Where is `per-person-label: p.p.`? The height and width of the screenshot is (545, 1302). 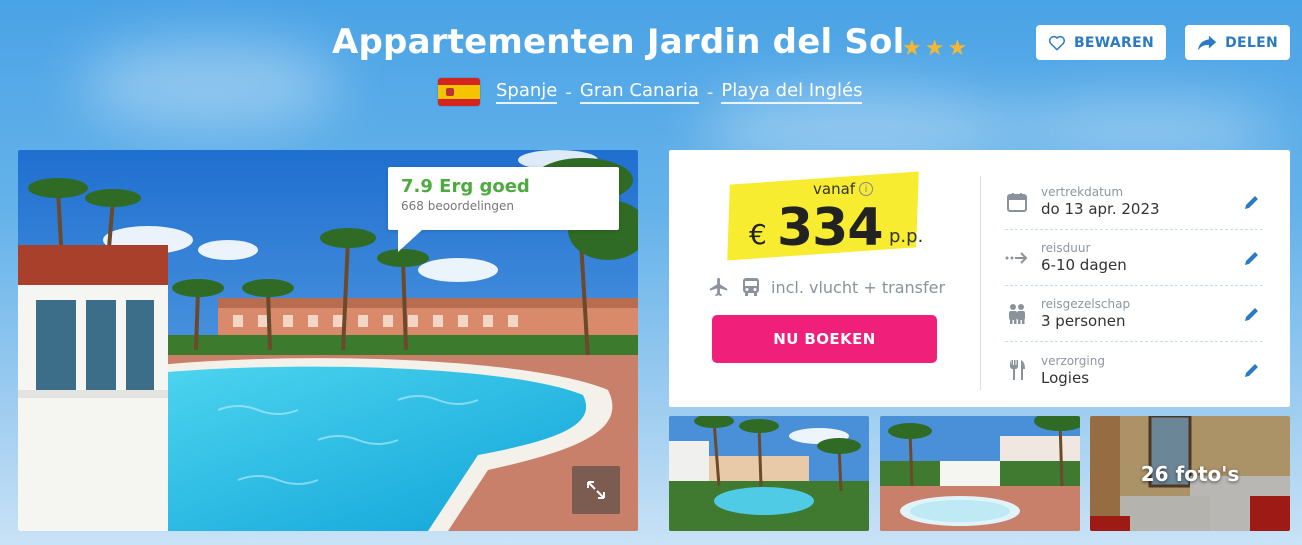 per-person-label: p.p. is located at coordinates (906, 236).